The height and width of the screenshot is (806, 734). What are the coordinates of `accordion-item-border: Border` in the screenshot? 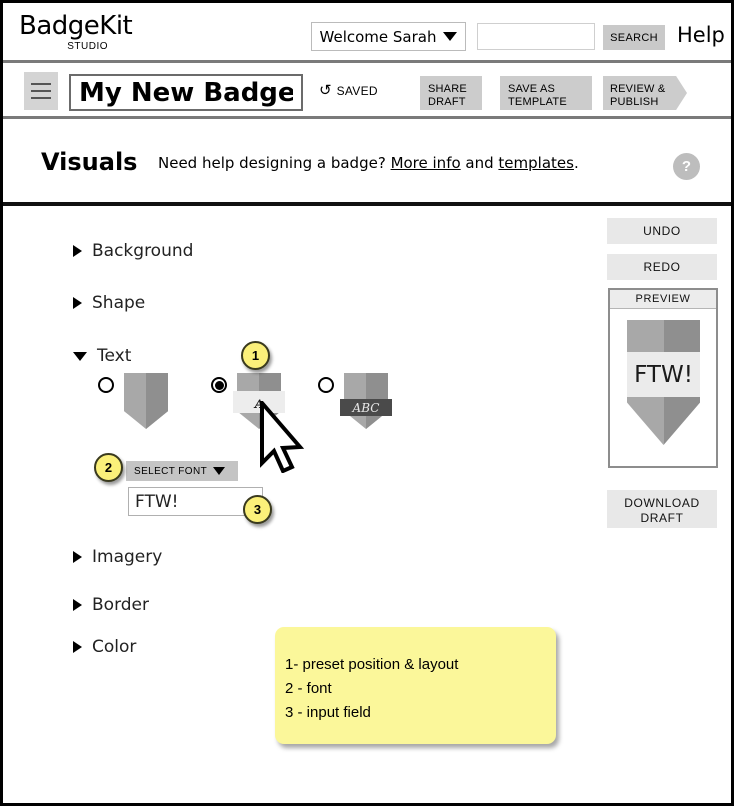 It's located at (111, 605).